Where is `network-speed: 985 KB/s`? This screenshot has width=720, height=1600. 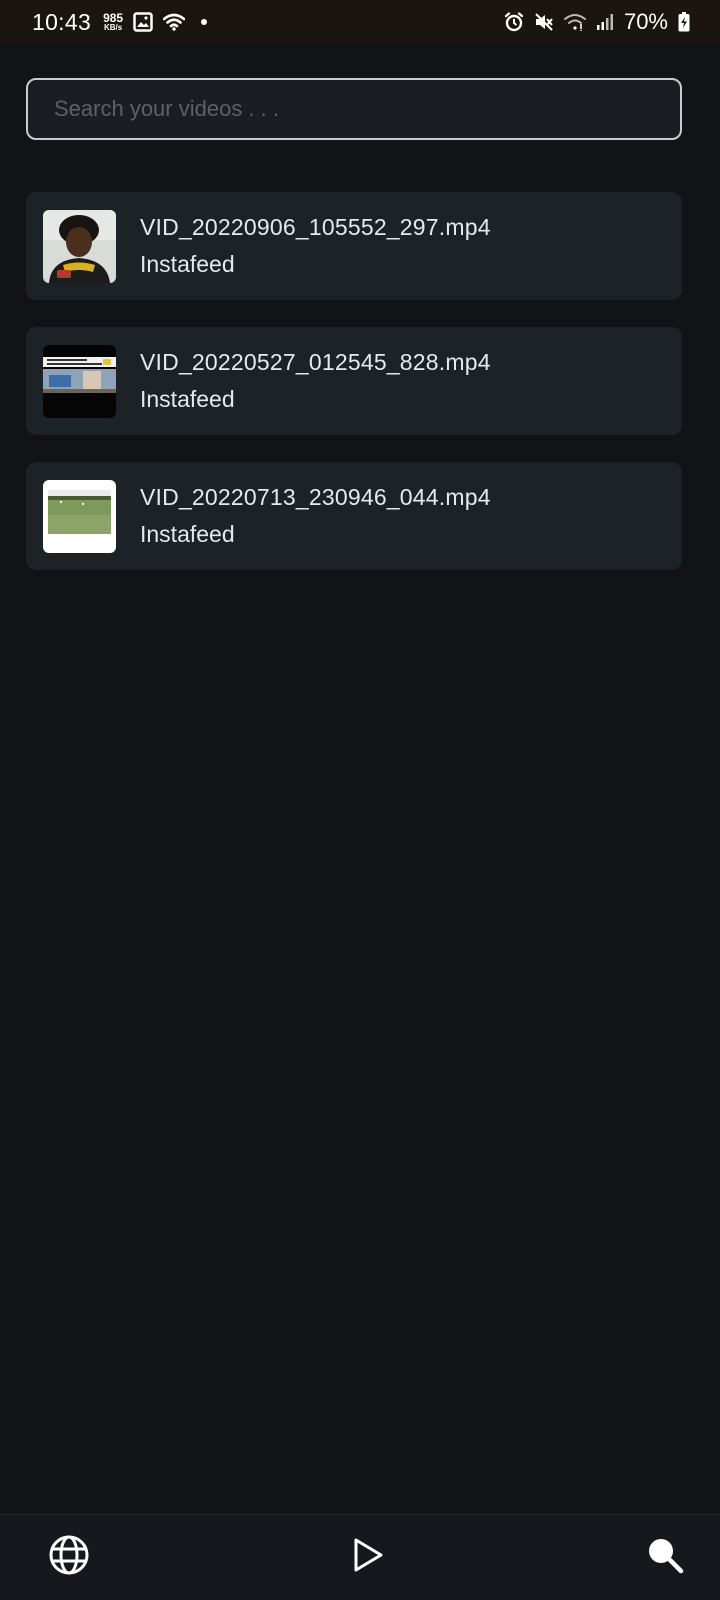
network-speed: 985 KB/s is located at coordinates (113, 22).